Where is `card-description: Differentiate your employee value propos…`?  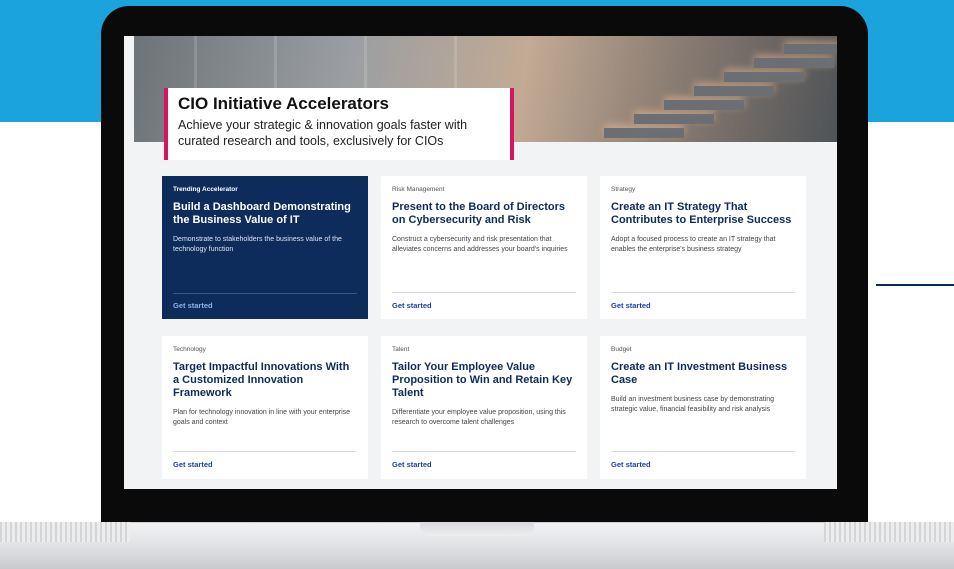 card-description: Differentiate your employee value propos… is located at coordinates (479, 417).